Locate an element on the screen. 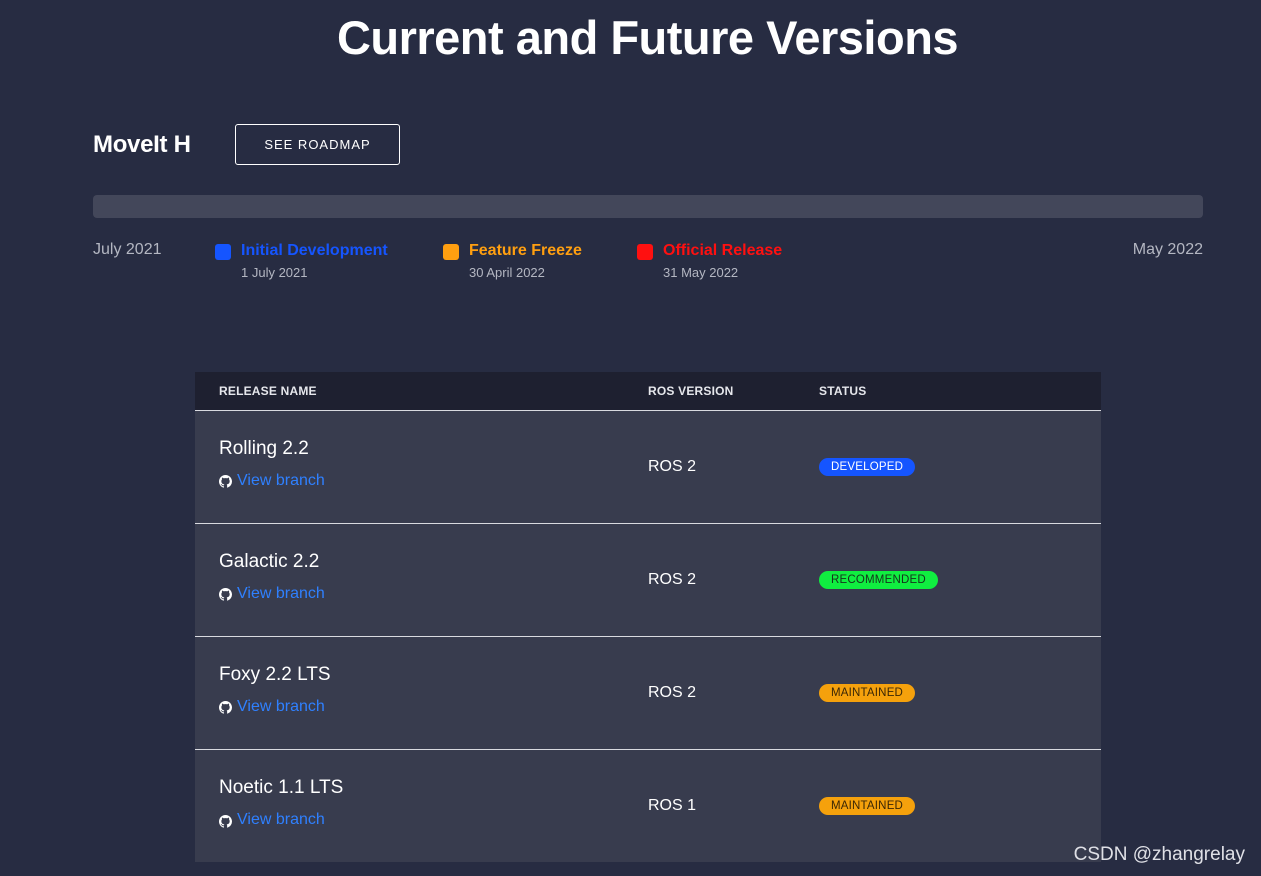 Image resolution: width=1261 pixels, height=876 pixels. timeline-end-label: May 2022 is located at coordinates (1167, 249).